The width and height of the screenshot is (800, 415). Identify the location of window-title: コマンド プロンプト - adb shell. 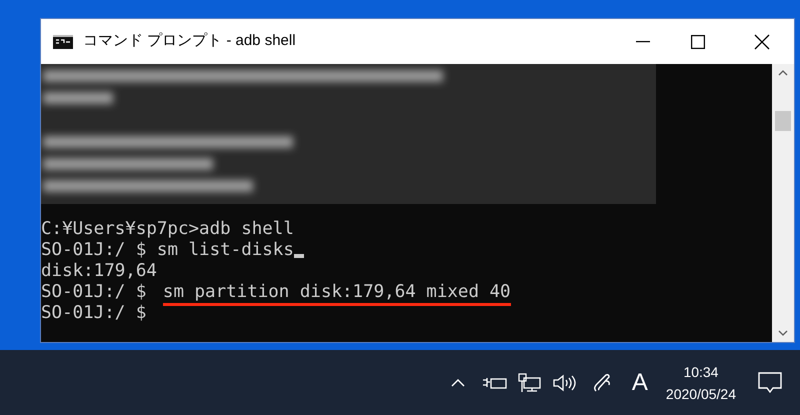
(189, 41).